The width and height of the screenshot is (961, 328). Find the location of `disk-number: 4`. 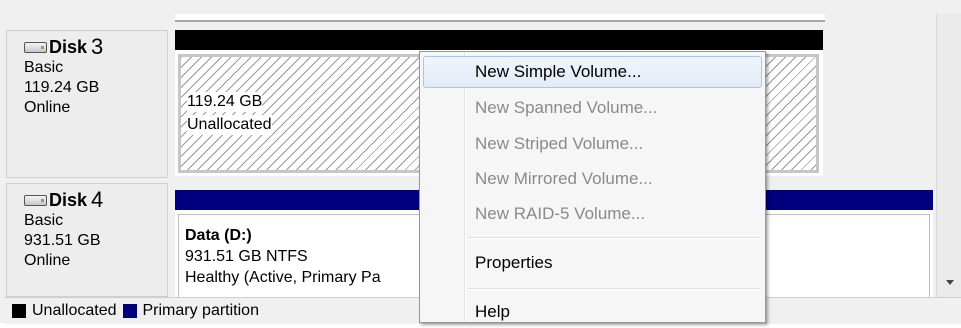

disk-number: 4 is located at coordinates (97, 199).